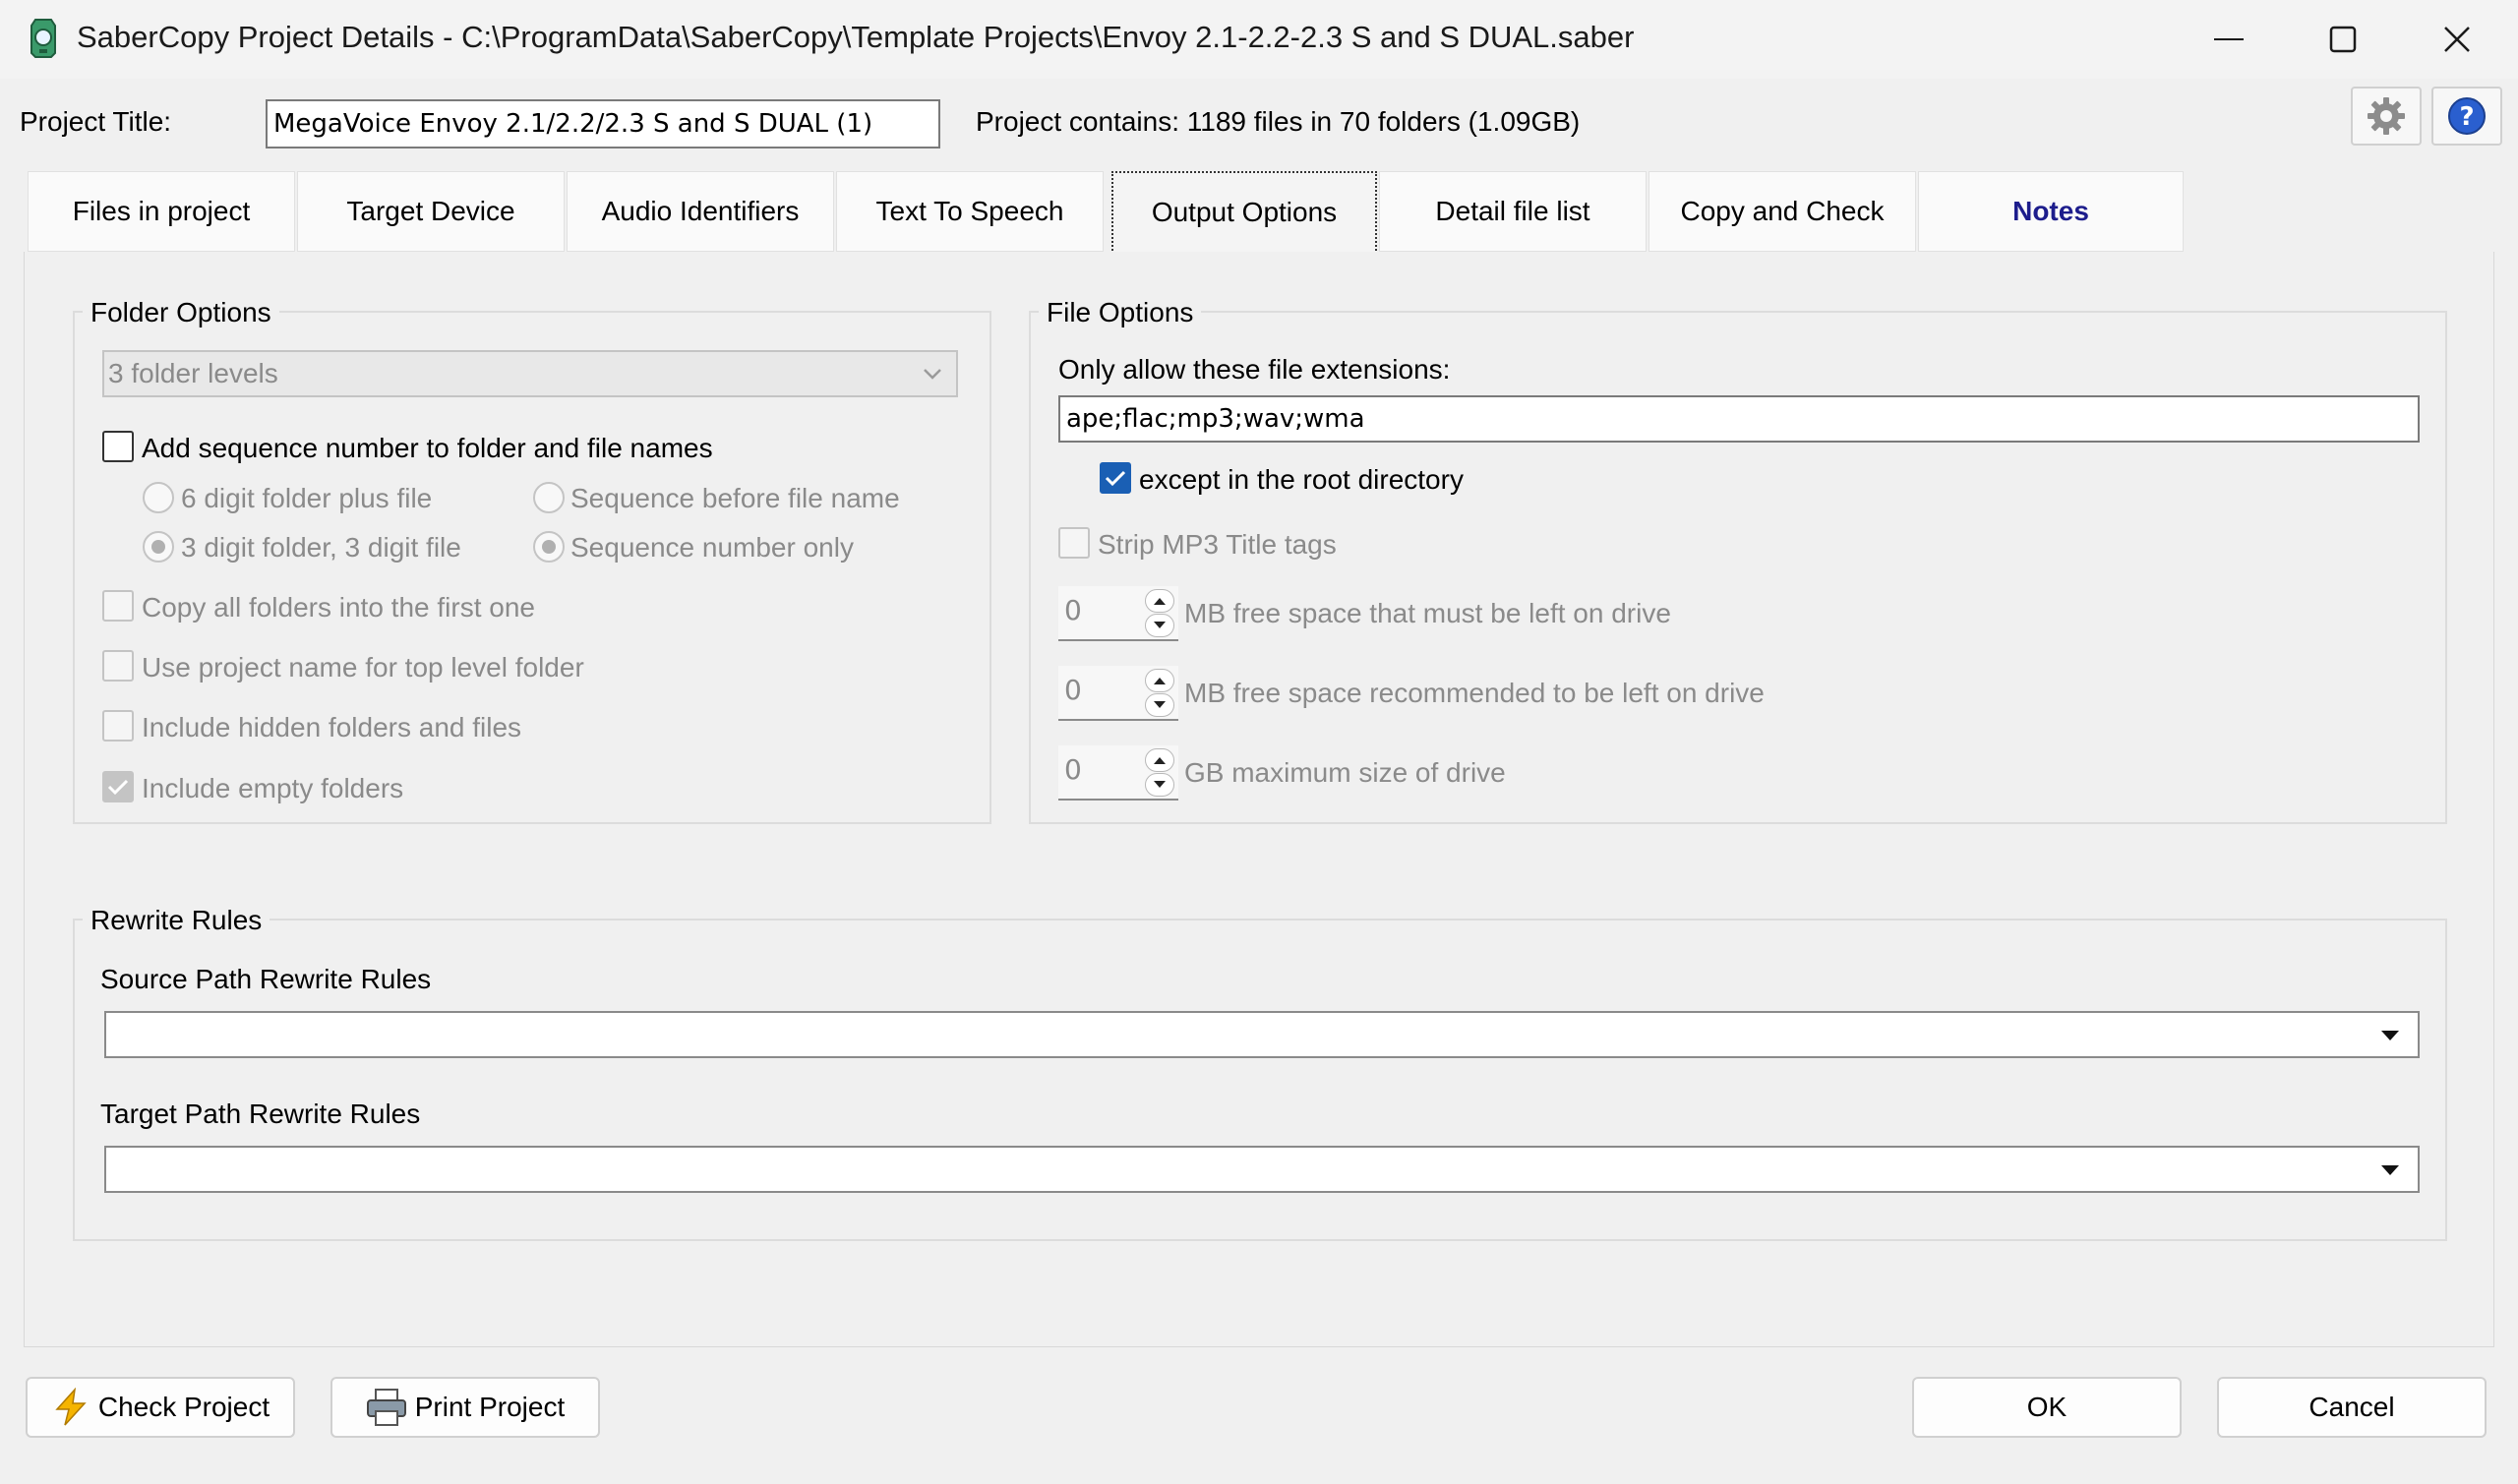 This screenshot has width=2518, height=1484. What do you see at coordinates (970, 212) in the screenshot?
I see `tab-text-to-speech: Text To Speech` at bounding box center [970, 212].